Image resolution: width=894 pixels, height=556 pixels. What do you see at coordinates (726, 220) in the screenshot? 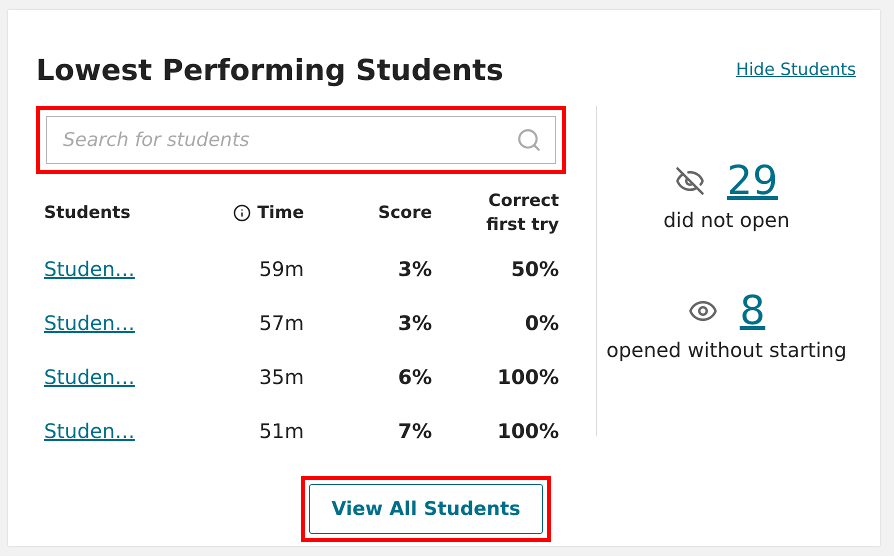
I see `stat-label: did not open` at bounding box center [726, 220].